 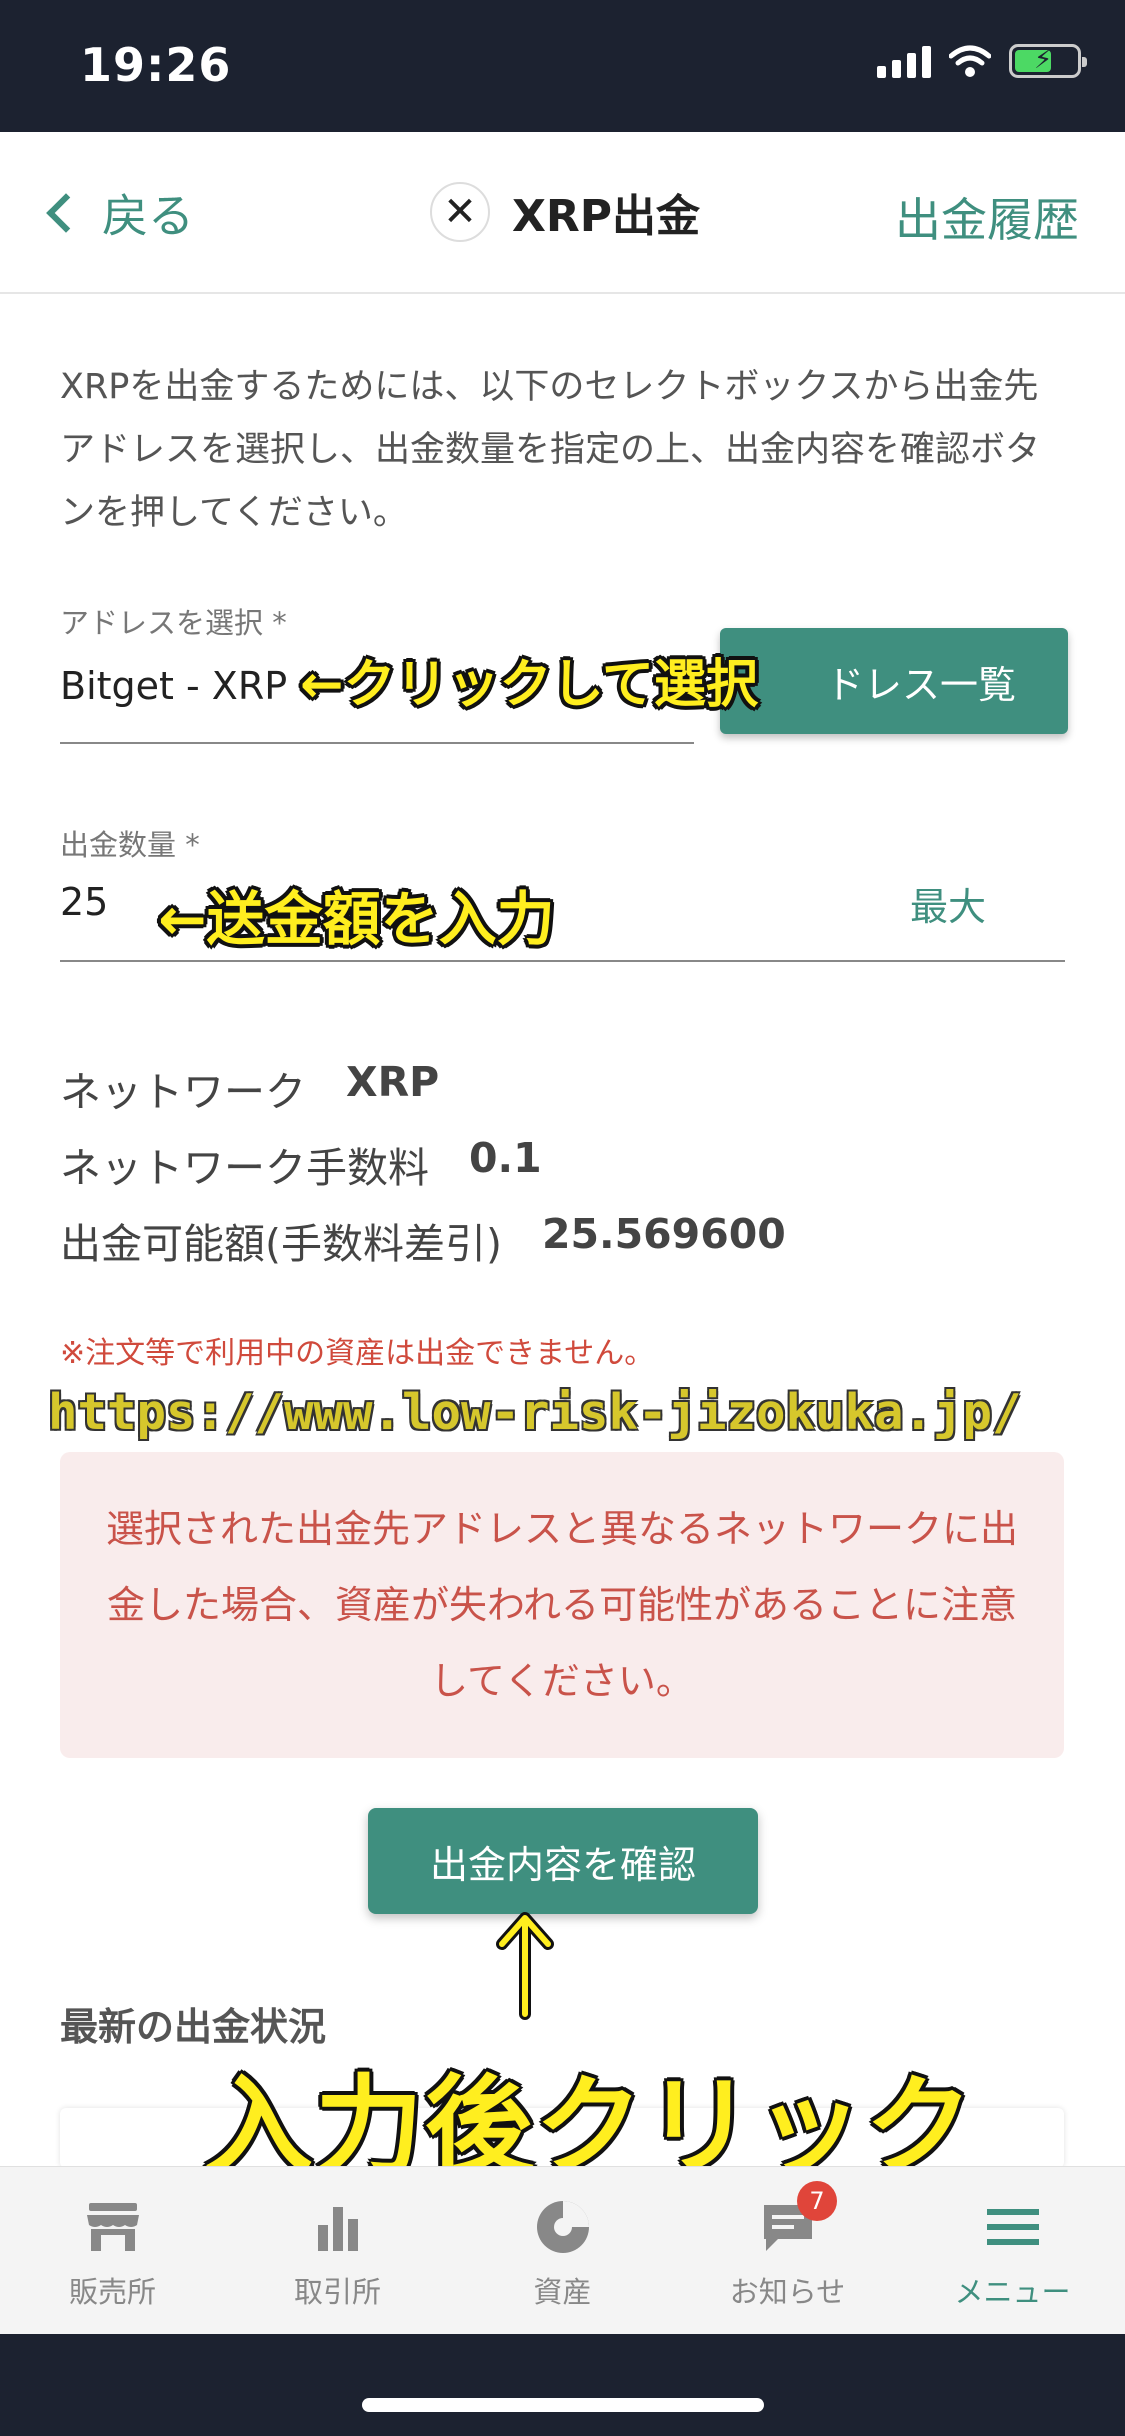 What do you see at coordinates (337, 2292) in the screenshot?
I see `tab-exchange-label: 取引所` at bounding box center [337, 2292].